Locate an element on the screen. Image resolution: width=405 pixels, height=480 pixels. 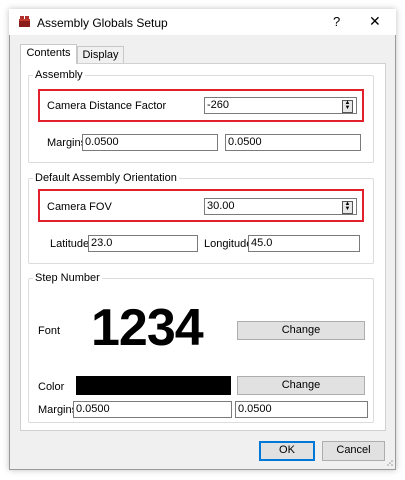
resize-grip-icon is located at coordinates (390, 462).